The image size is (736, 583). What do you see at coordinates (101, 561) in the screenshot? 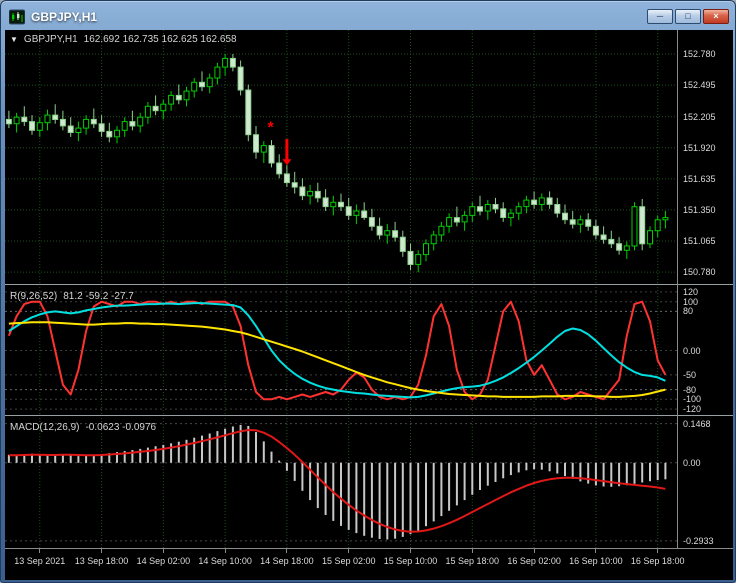
I see `time-axis-label: 13 Sep 18:00` at bounding box center [101, 561].